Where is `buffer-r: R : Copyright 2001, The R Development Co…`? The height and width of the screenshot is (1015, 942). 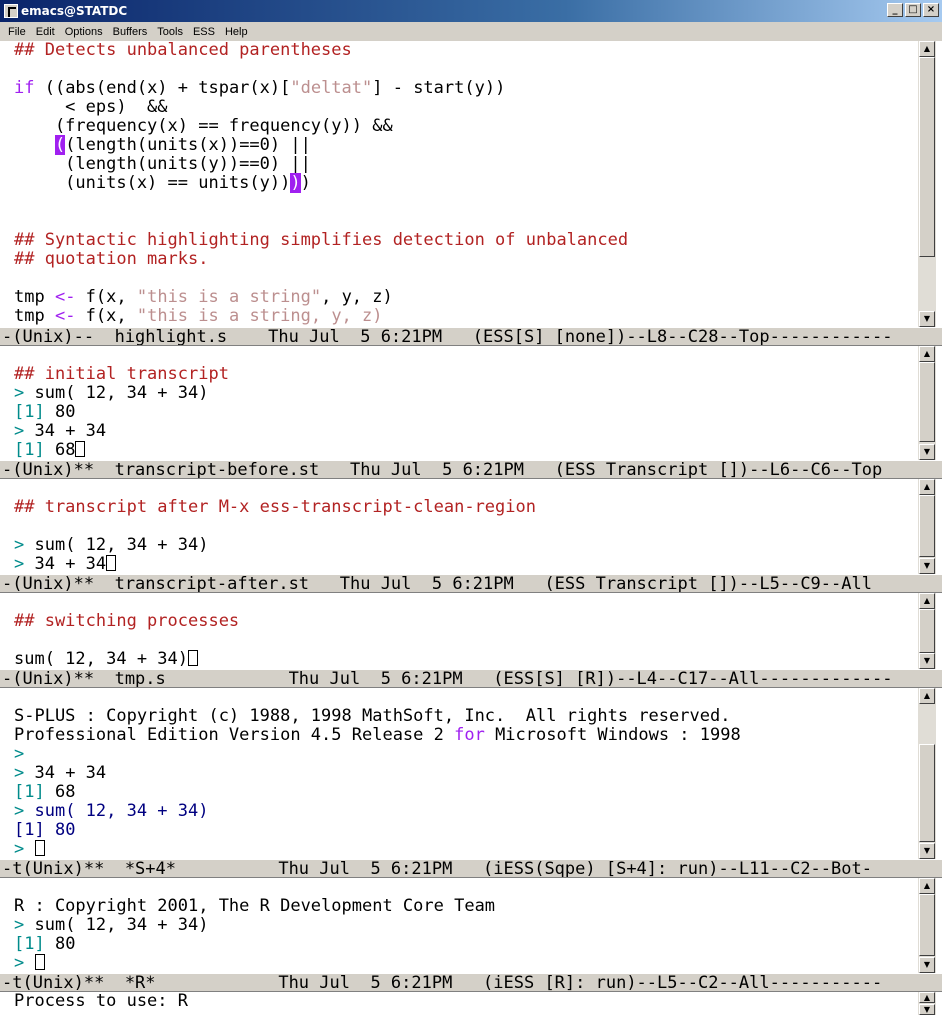 buffer-r: R : Copyright 2001, The R Development Co… is located at coordinates (459, 925).